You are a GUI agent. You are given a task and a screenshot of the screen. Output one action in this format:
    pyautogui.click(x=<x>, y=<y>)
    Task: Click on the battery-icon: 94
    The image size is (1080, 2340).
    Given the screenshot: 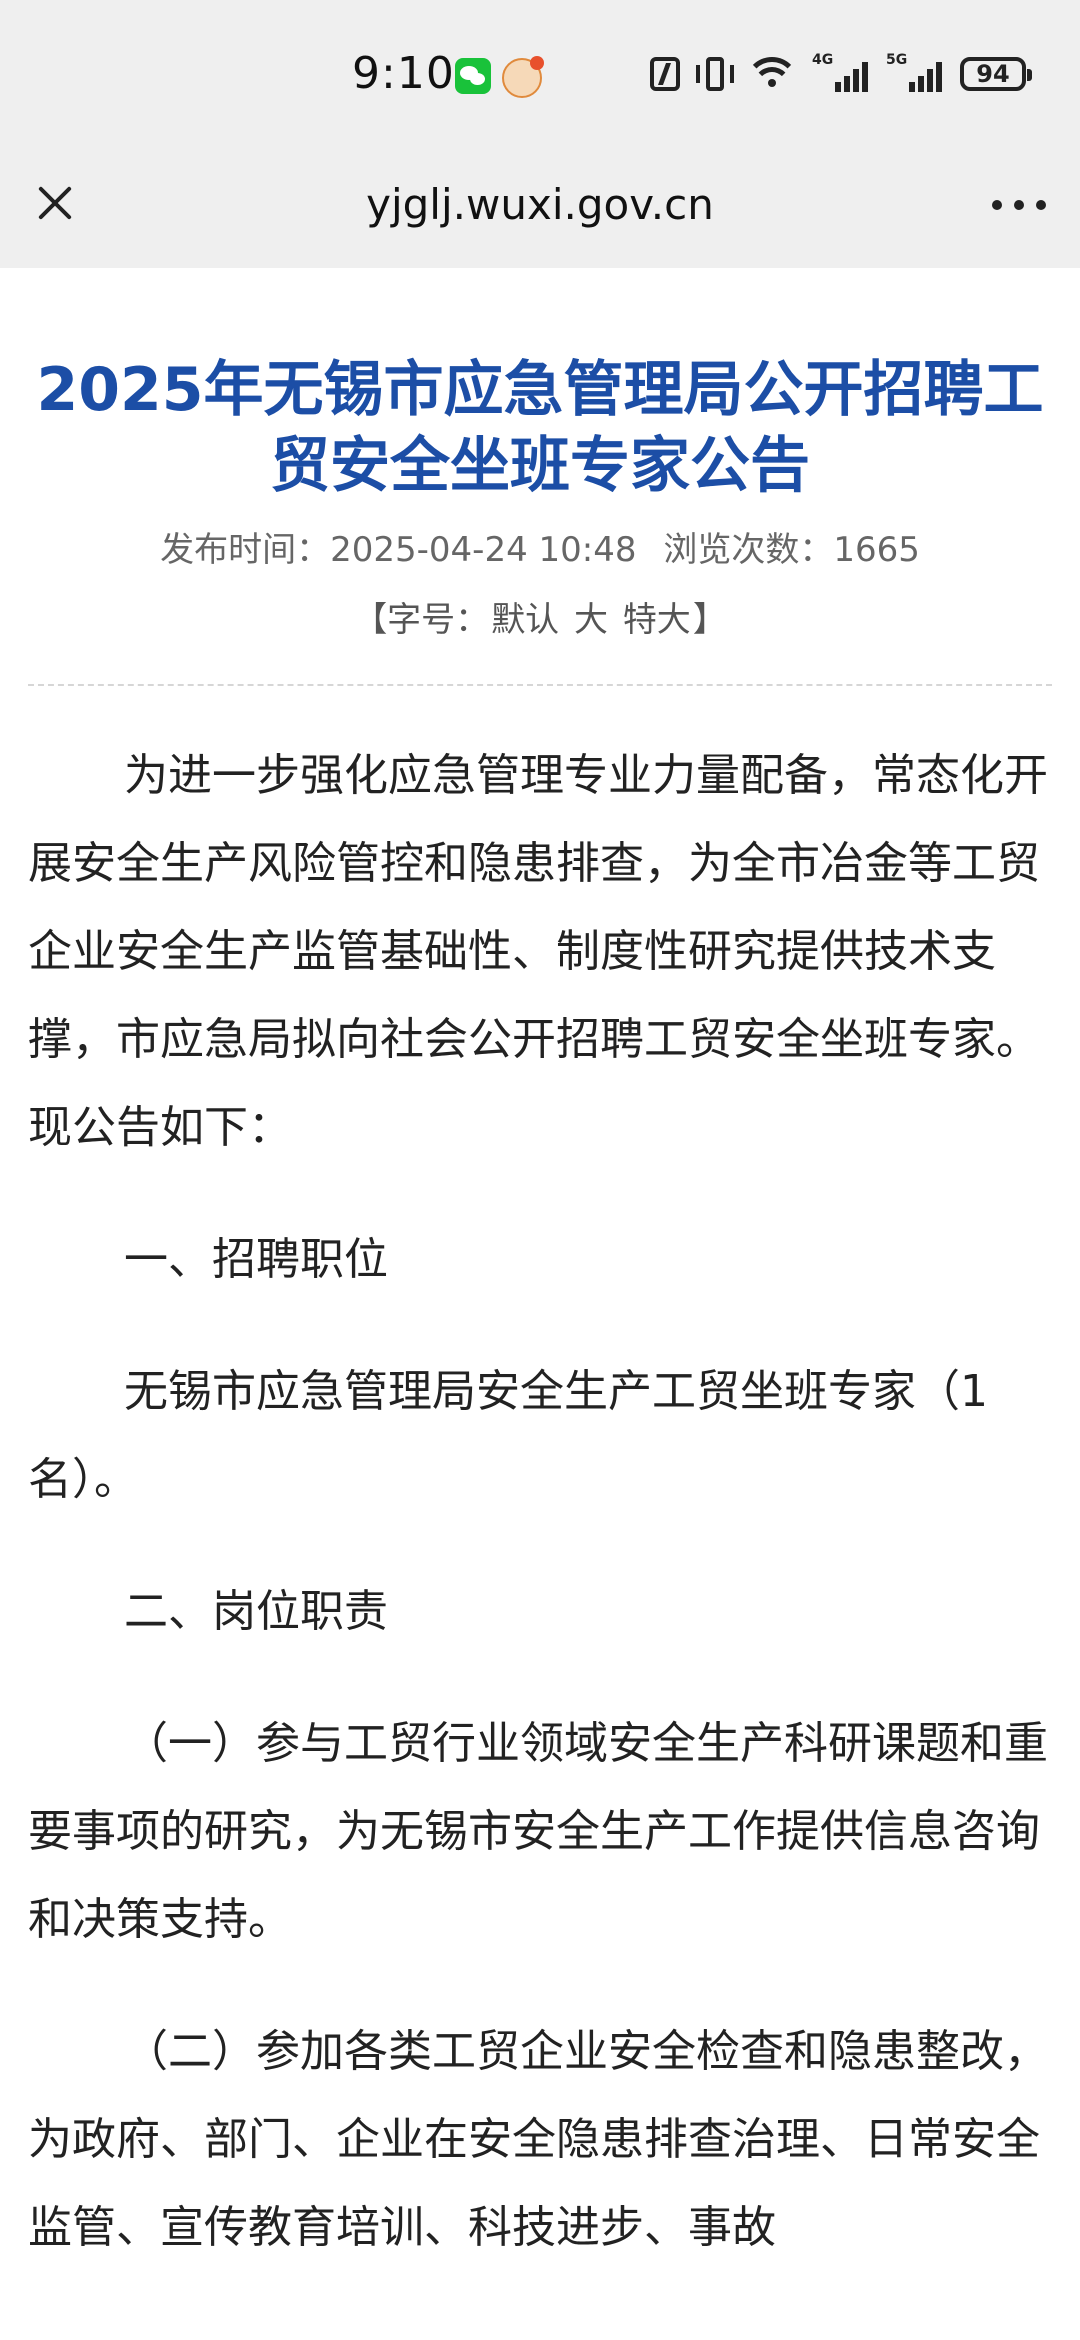 What is the action you would take?
    pyautogui.click(x=996, y=74)
    